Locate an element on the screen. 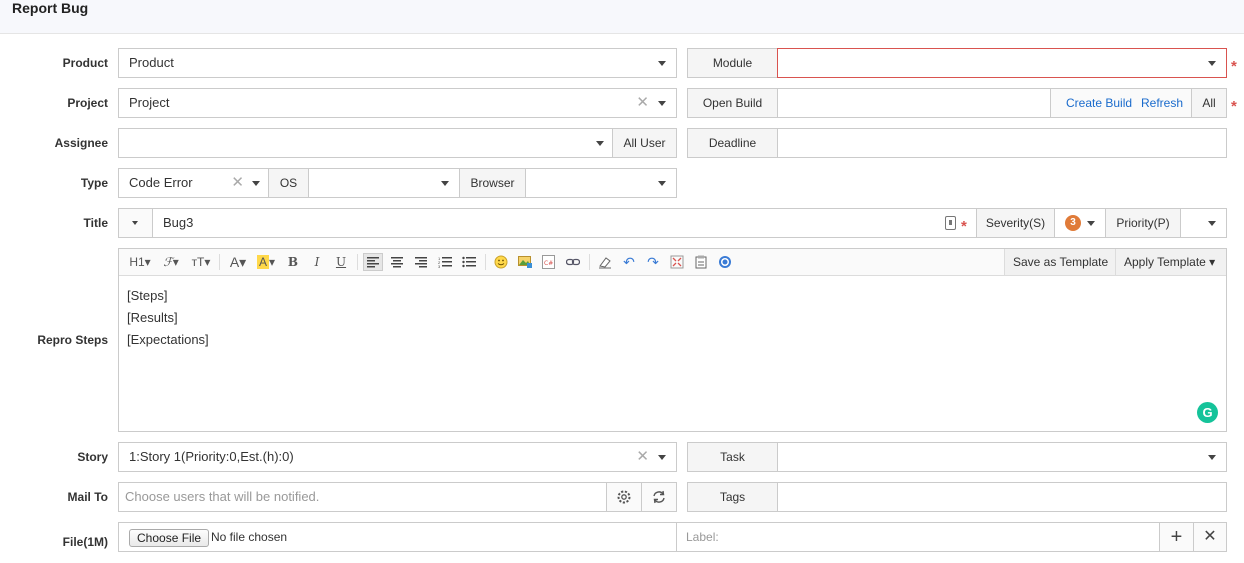  severity-select: 3 is located at coordinates (1080, 223).